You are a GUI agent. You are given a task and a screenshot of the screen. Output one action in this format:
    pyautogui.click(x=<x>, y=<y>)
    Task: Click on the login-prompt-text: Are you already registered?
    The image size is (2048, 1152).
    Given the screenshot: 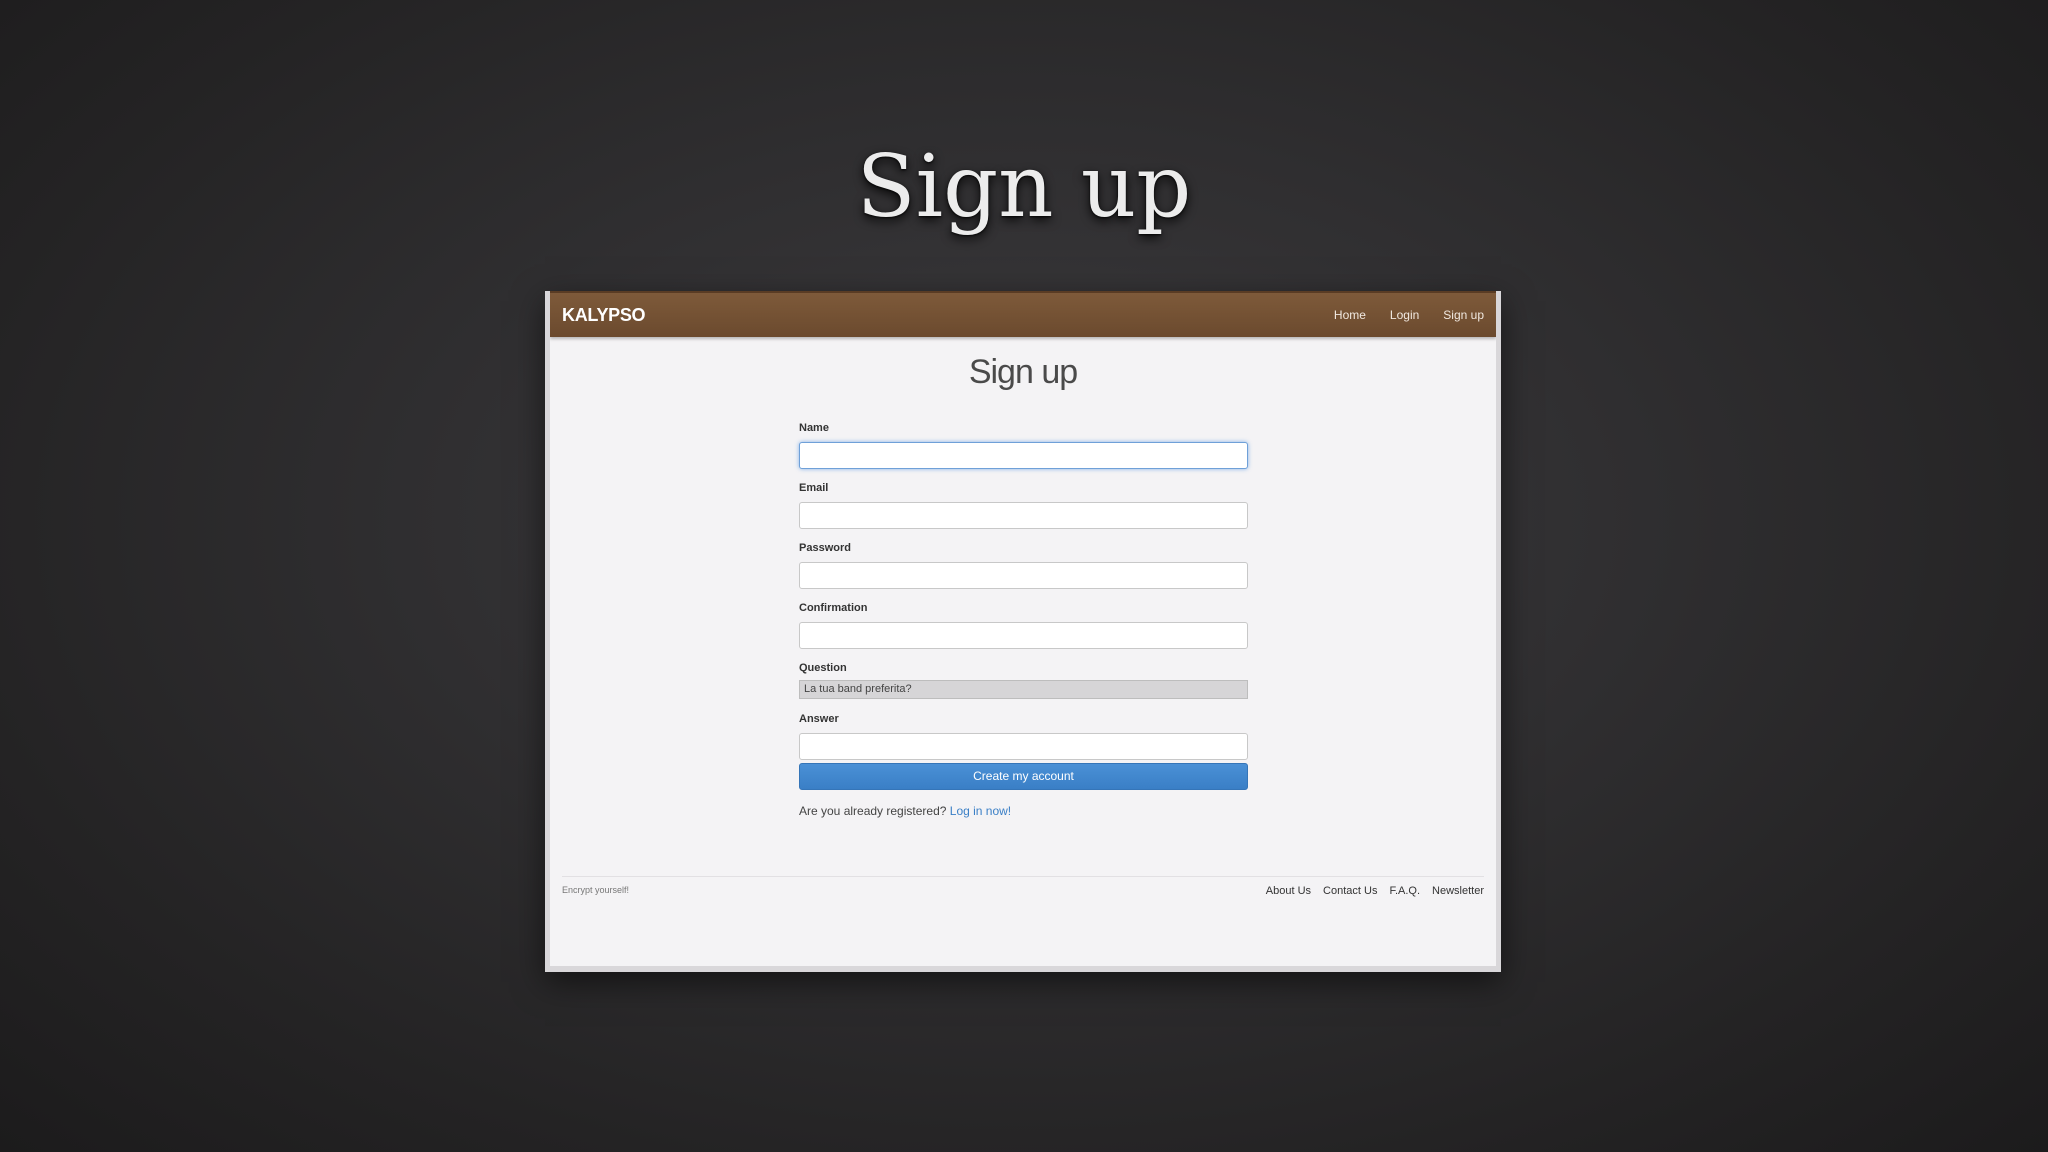 What is the action you would take?
    pyautogui.click(x=873, y=811)
    